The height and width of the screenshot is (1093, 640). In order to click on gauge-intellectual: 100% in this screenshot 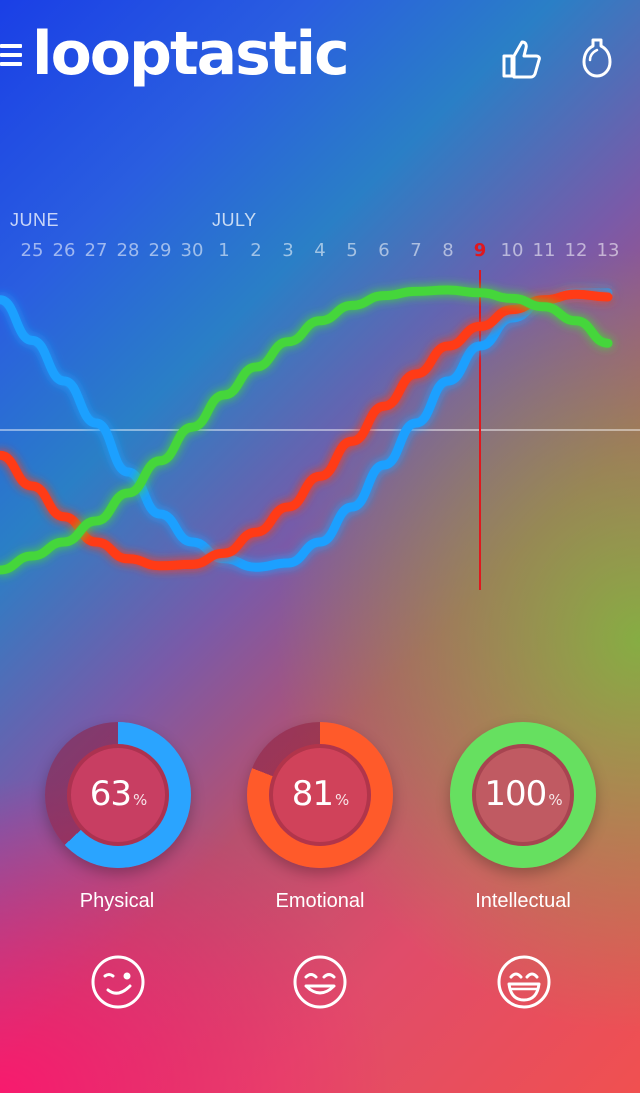, I will do `click(523, 795)`.